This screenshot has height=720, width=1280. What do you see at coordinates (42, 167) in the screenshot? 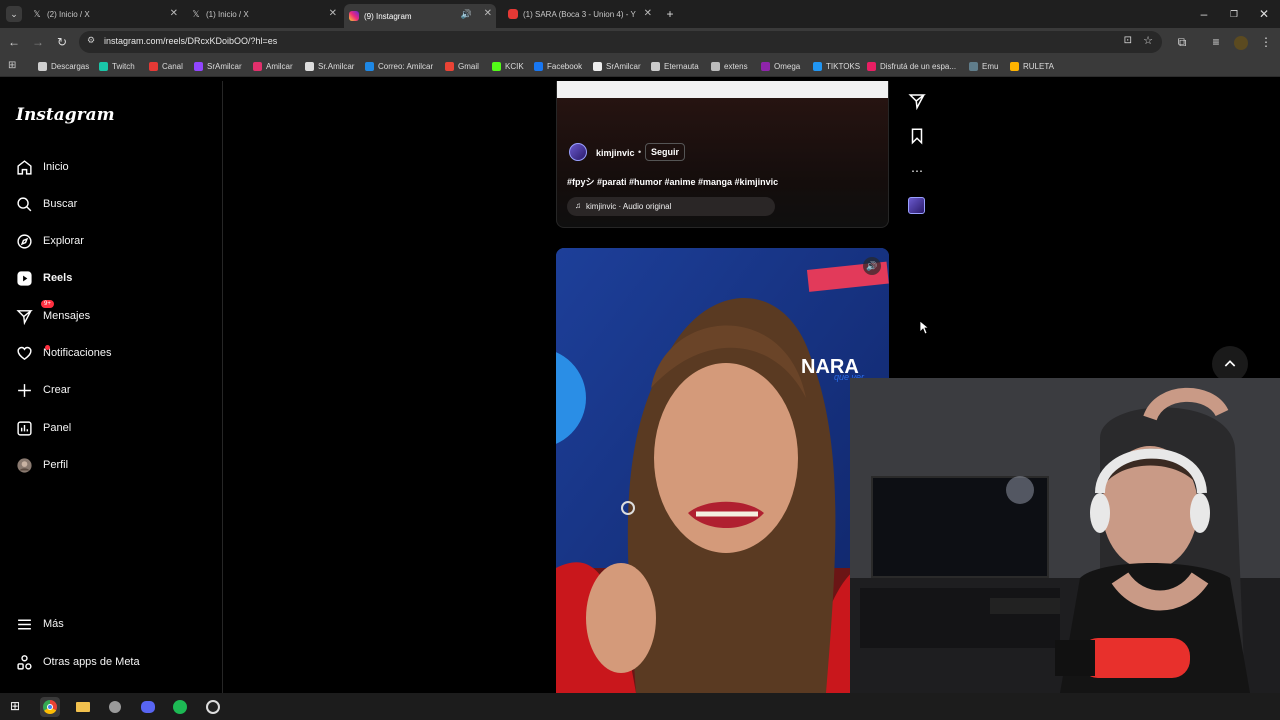
I see `nav-item-inicio: Inicio` at bounding box center [42, 167].